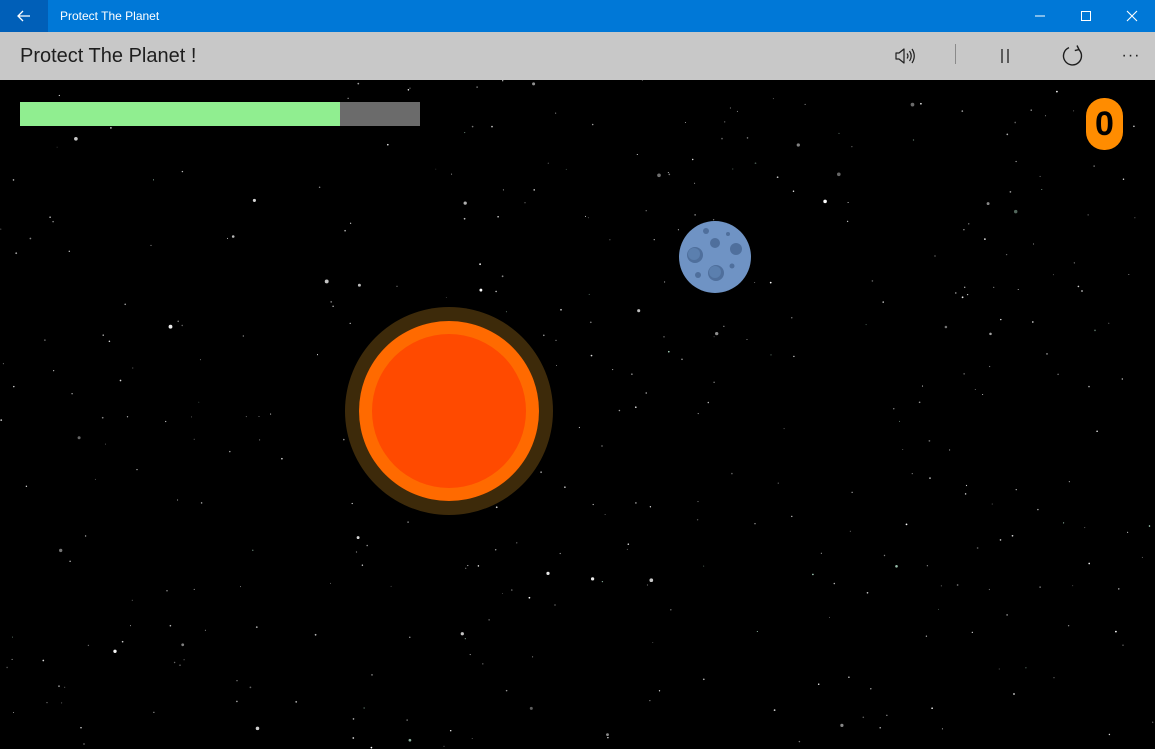 The image size is (1155, 749). I want to click on close-button, so click(1132, 16).